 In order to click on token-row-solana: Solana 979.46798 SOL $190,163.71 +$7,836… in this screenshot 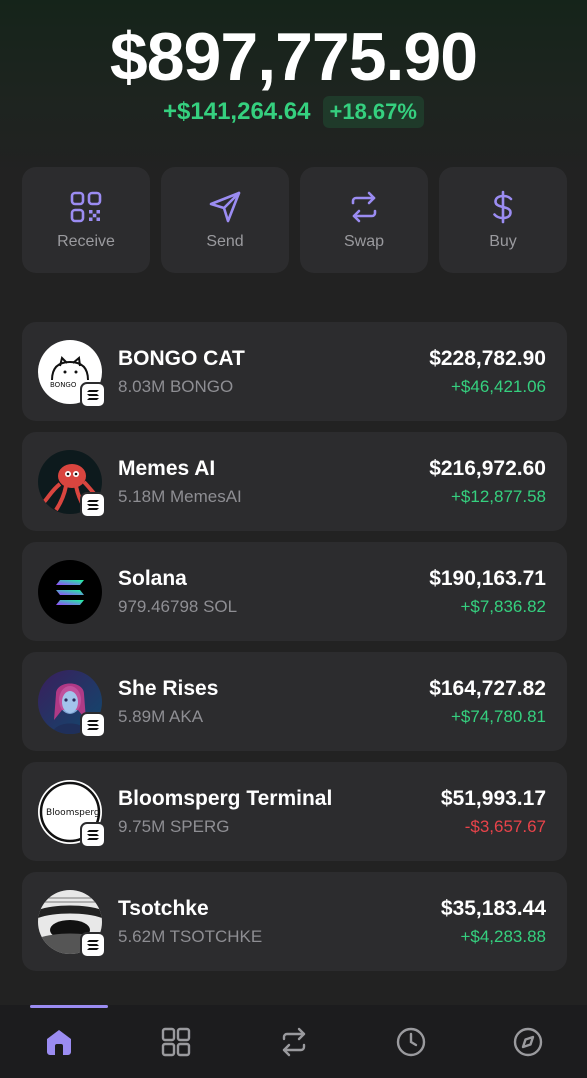, I will do `click(294, 591)`.